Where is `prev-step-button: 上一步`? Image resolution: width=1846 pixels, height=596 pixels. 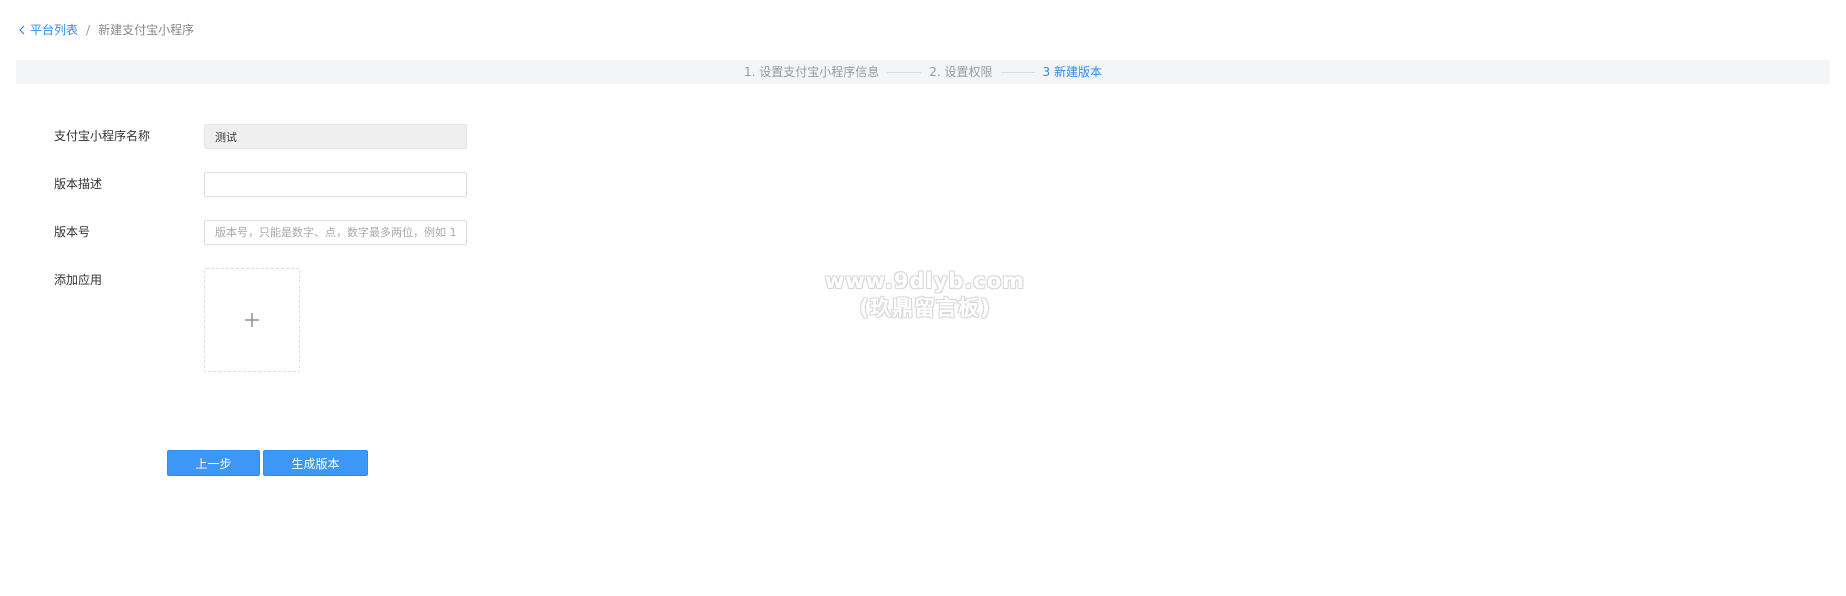 prev-step-button: 上一步 is located at coordinates (213, 463).